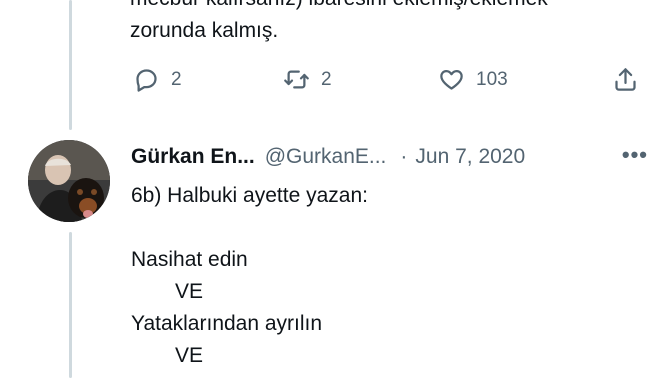 This screenshot has width=672, height=378. What do you see at coordinates (146, 80) in the screenshot?
I see `reply-icon` at bounding box center [146, 80].